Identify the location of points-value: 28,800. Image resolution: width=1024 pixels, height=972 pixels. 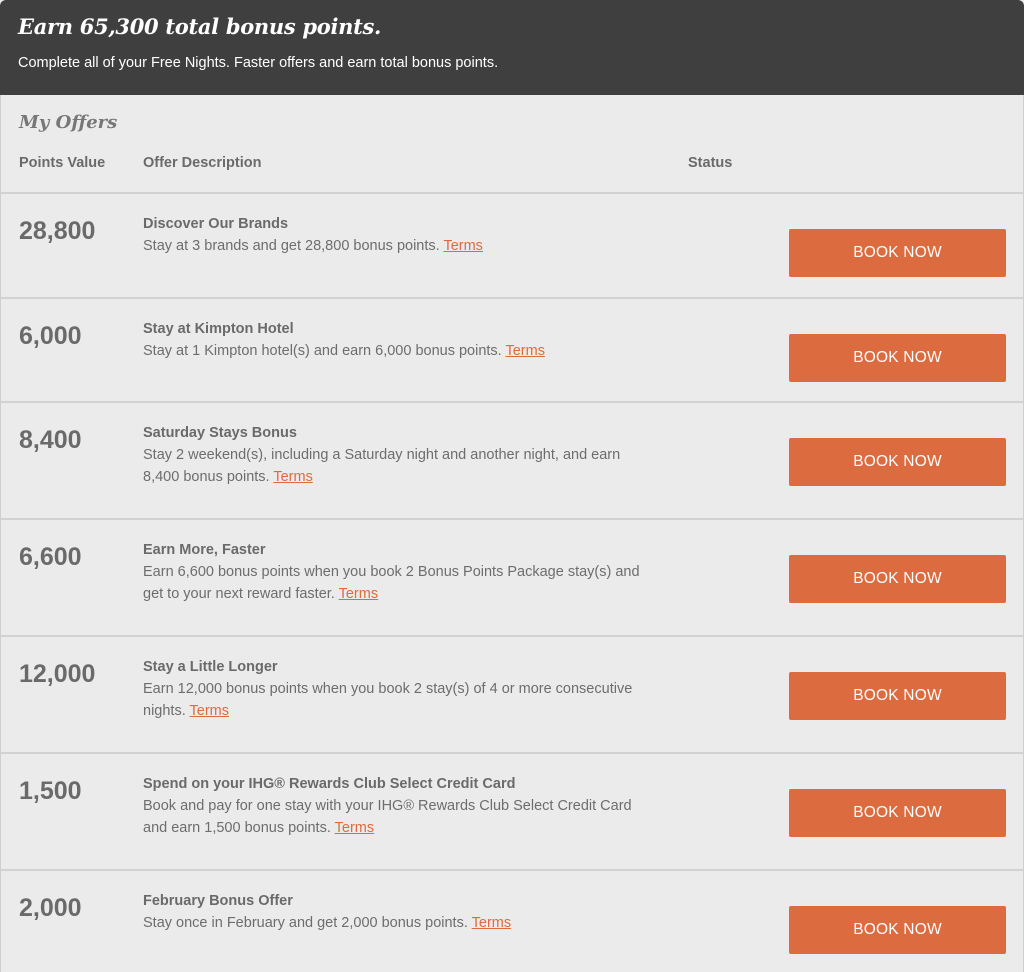
(57, 231).